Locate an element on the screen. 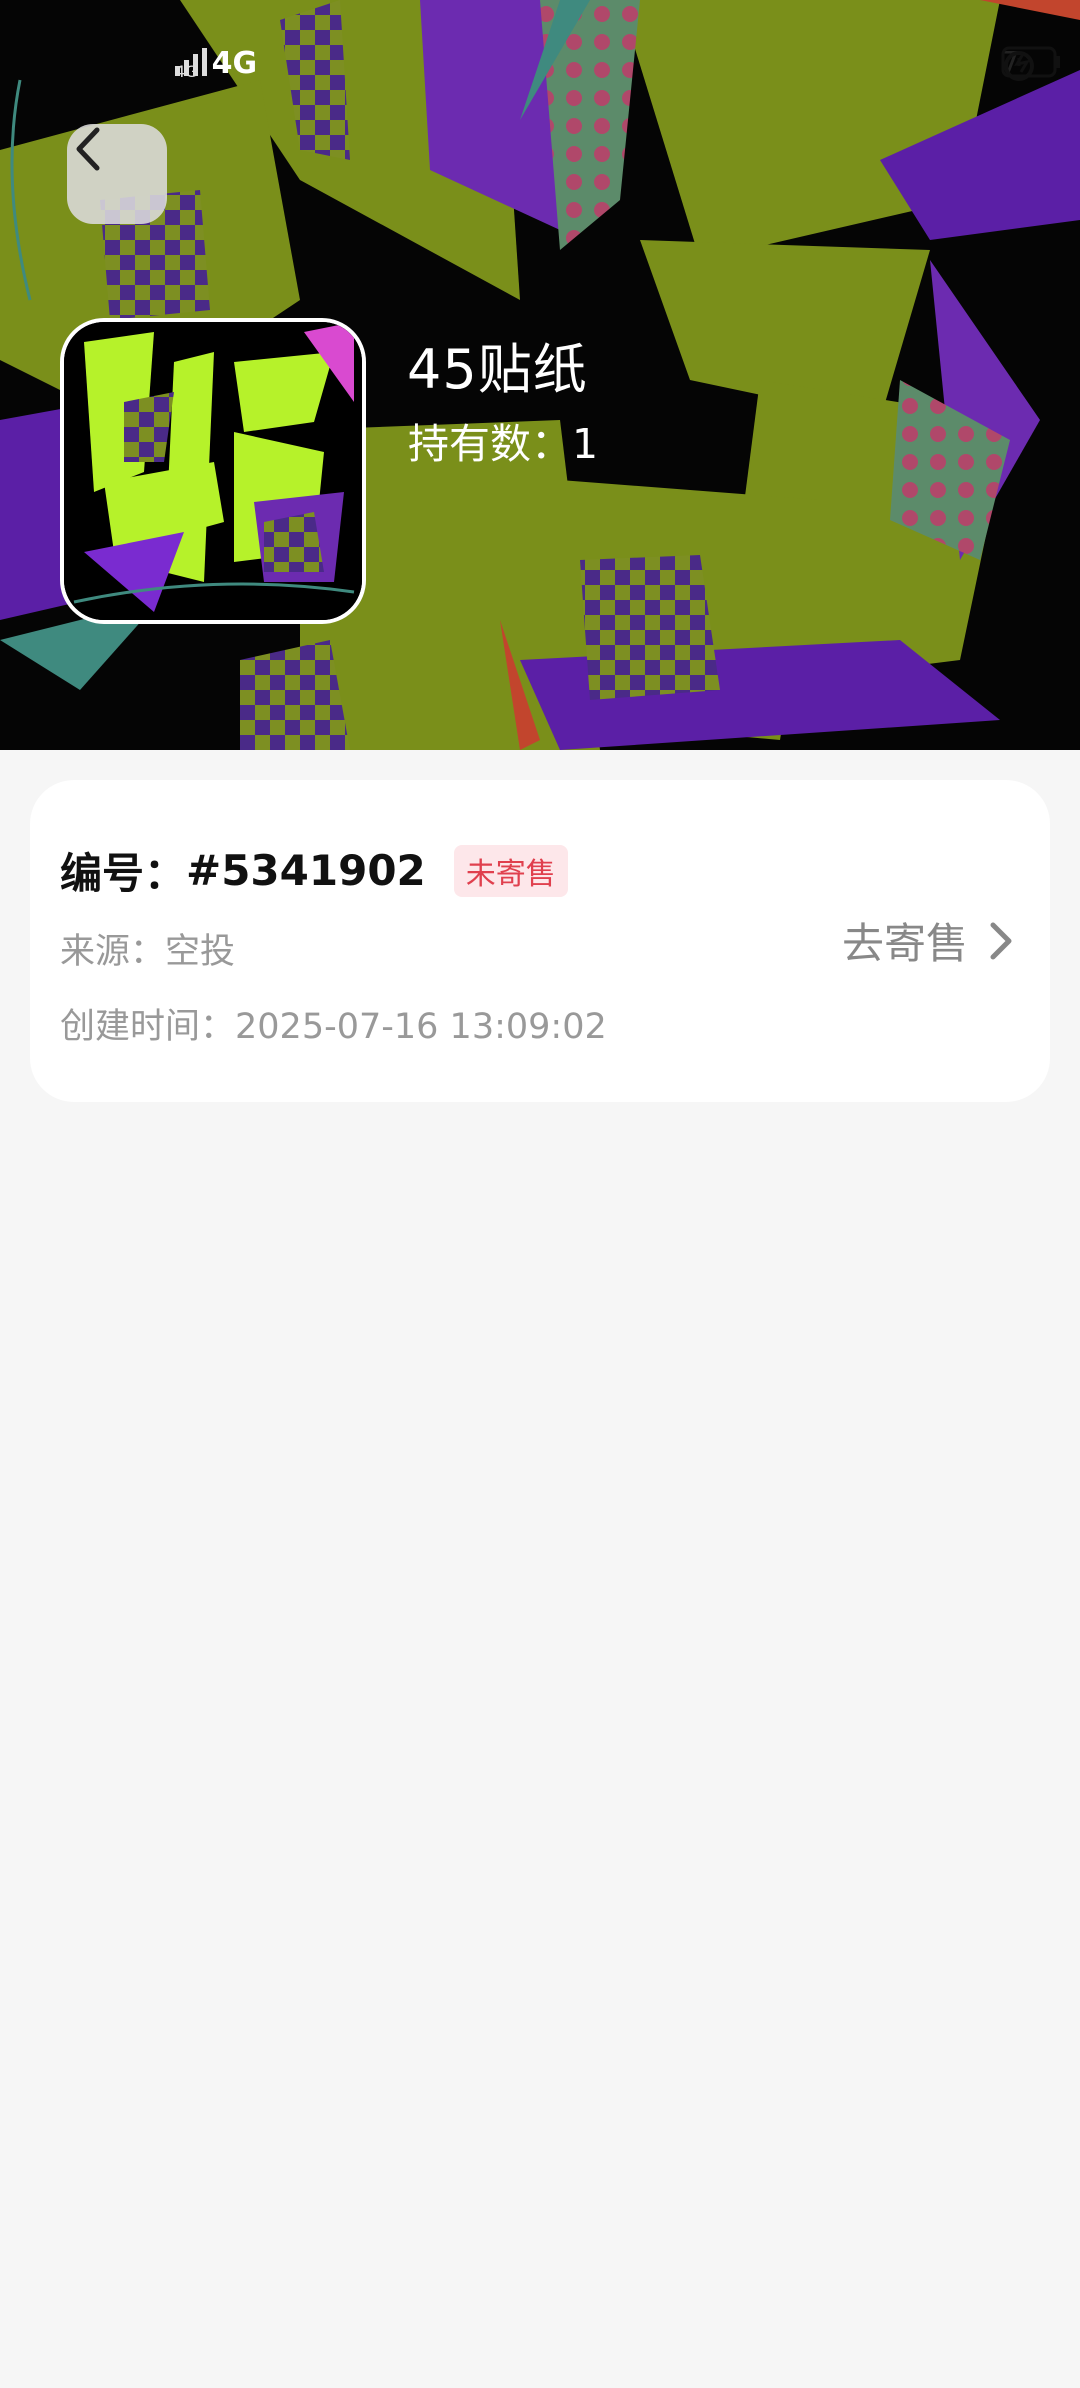 The image size is (1080, 2388). consign-label: 去寄售 is located at coordinates (904, 943).